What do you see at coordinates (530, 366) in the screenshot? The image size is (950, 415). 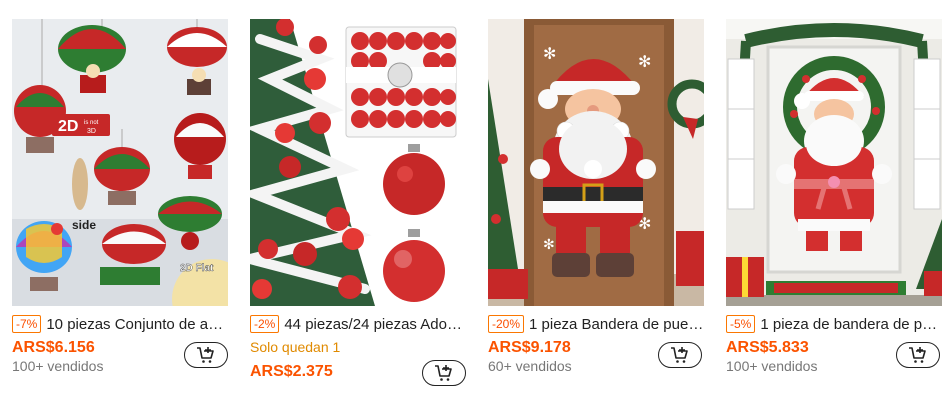 I see `sold-count: 60+ vendidos` at bounding box center [530, 366].